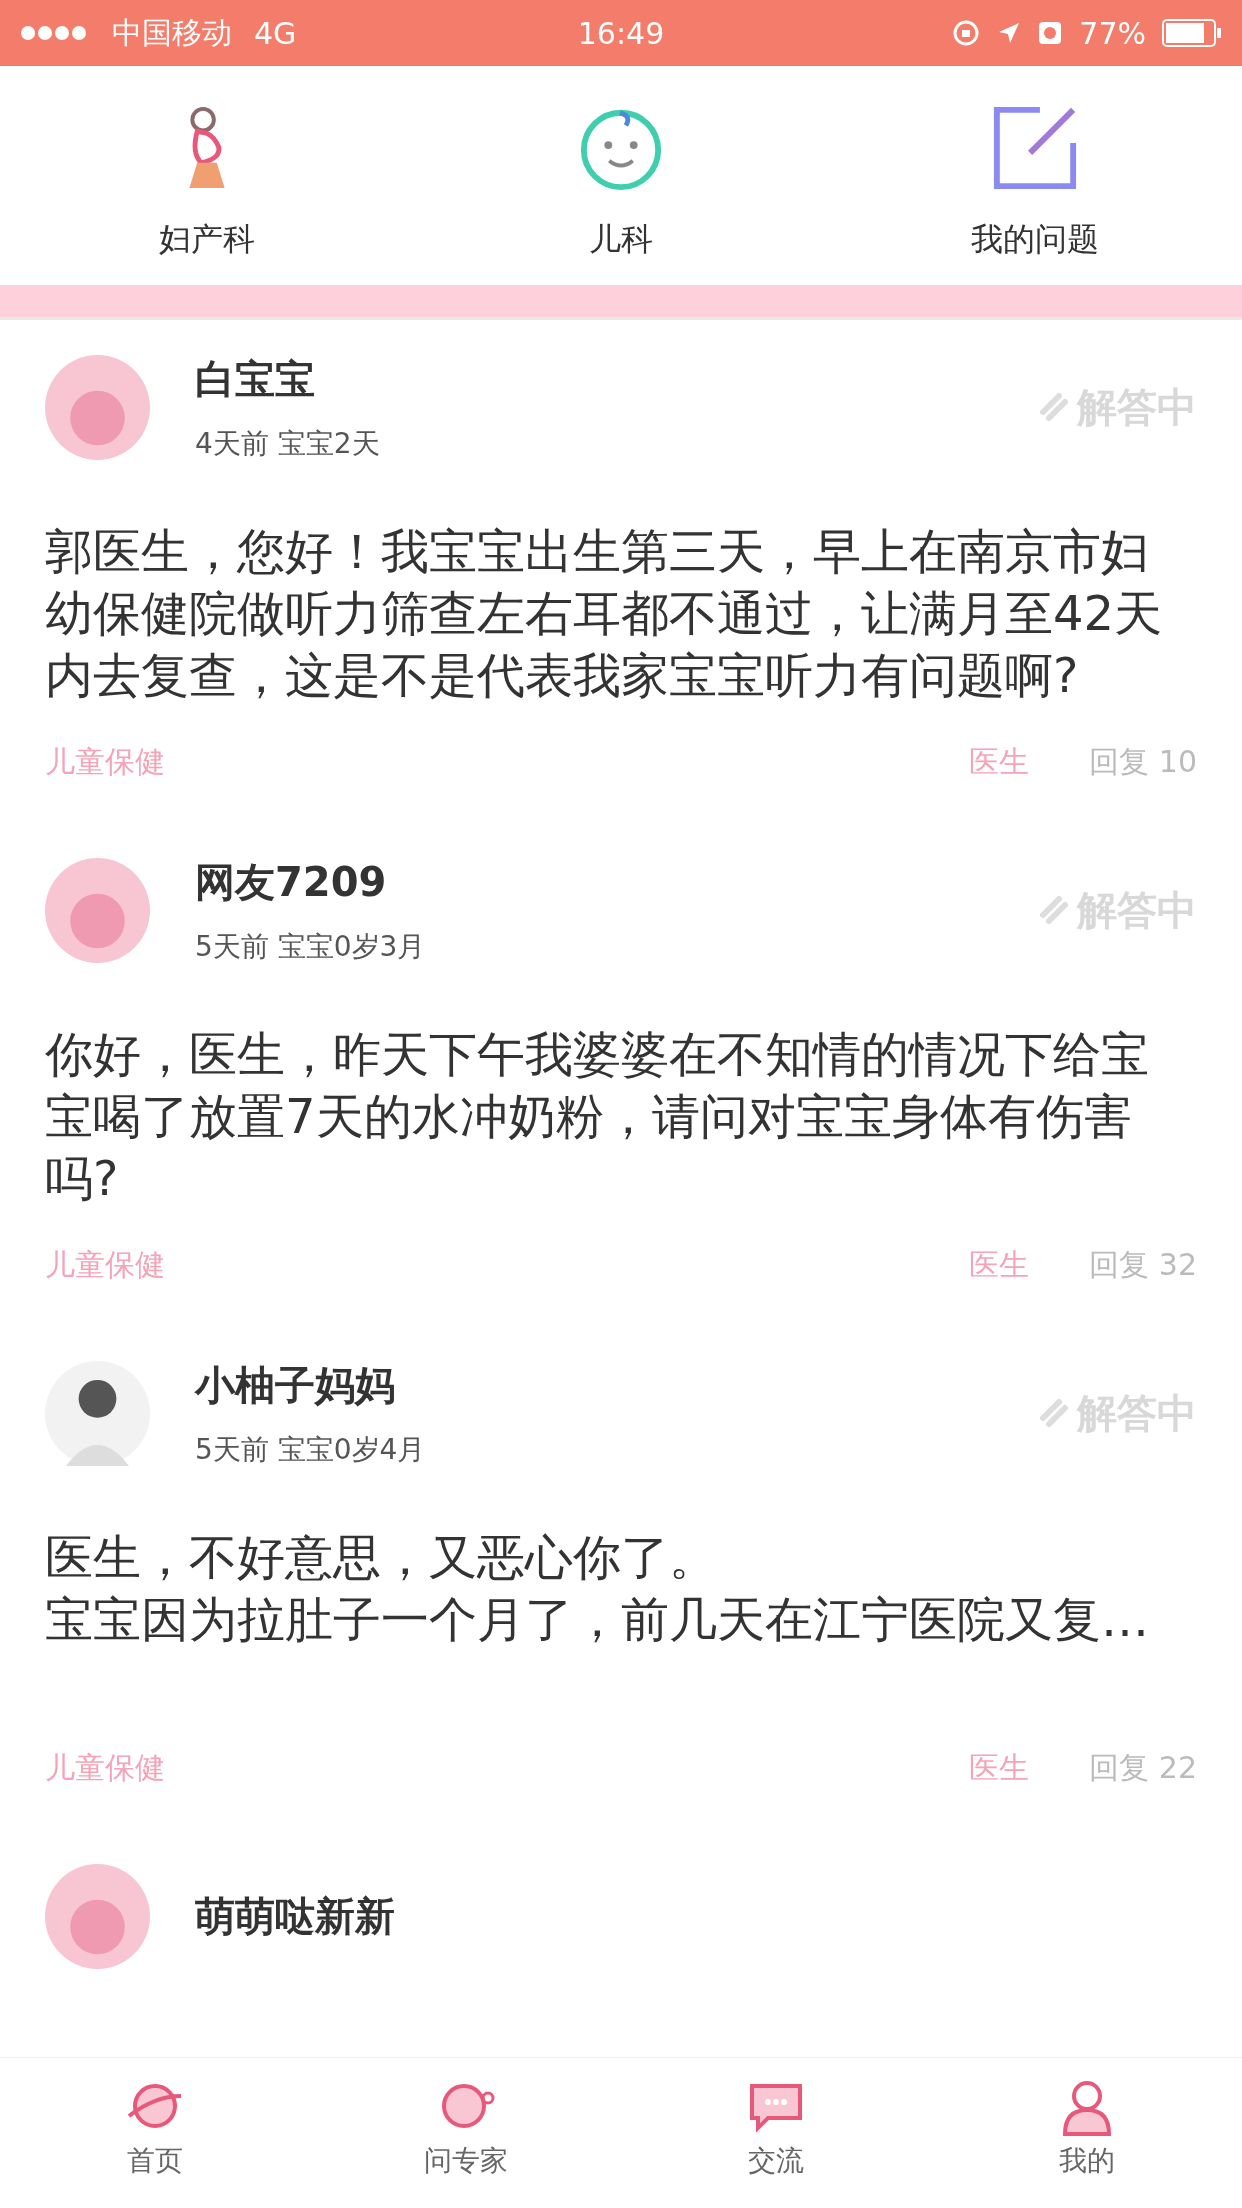  What do you see at coordinates (1009, 33) in the screenshot?
I see `location-arrow-icon` at bounding box center [1009, 33].